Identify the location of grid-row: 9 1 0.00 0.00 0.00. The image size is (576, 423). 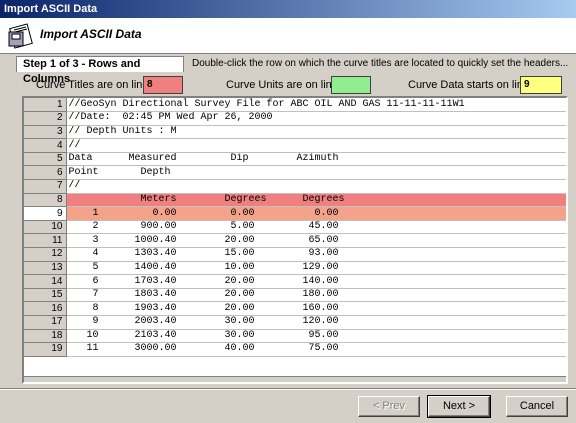
(295, 213).